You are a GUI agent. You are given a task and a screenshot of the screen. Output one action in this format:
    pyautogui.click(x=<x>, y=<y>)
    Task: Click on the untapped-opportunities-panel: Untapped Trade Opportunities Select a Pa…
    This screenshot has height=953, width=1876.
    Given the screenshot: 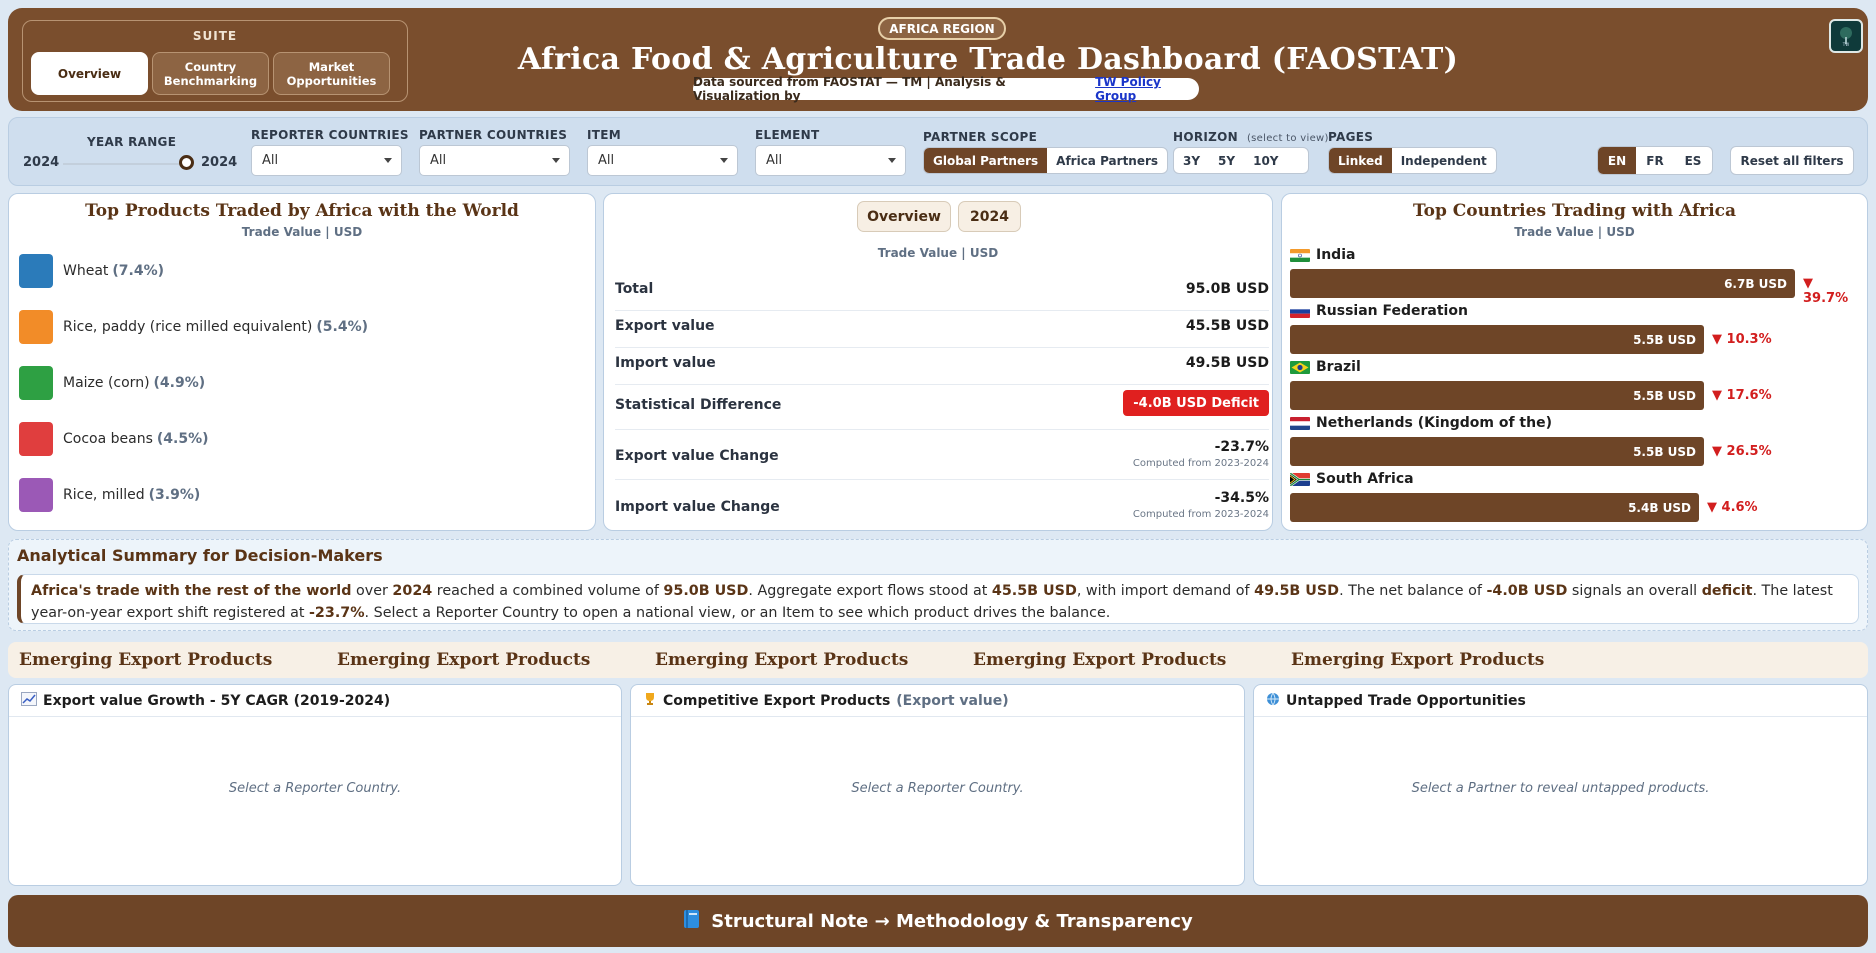 What is the action you would take?
    pyautogui.click(x=1560, y=785)
    